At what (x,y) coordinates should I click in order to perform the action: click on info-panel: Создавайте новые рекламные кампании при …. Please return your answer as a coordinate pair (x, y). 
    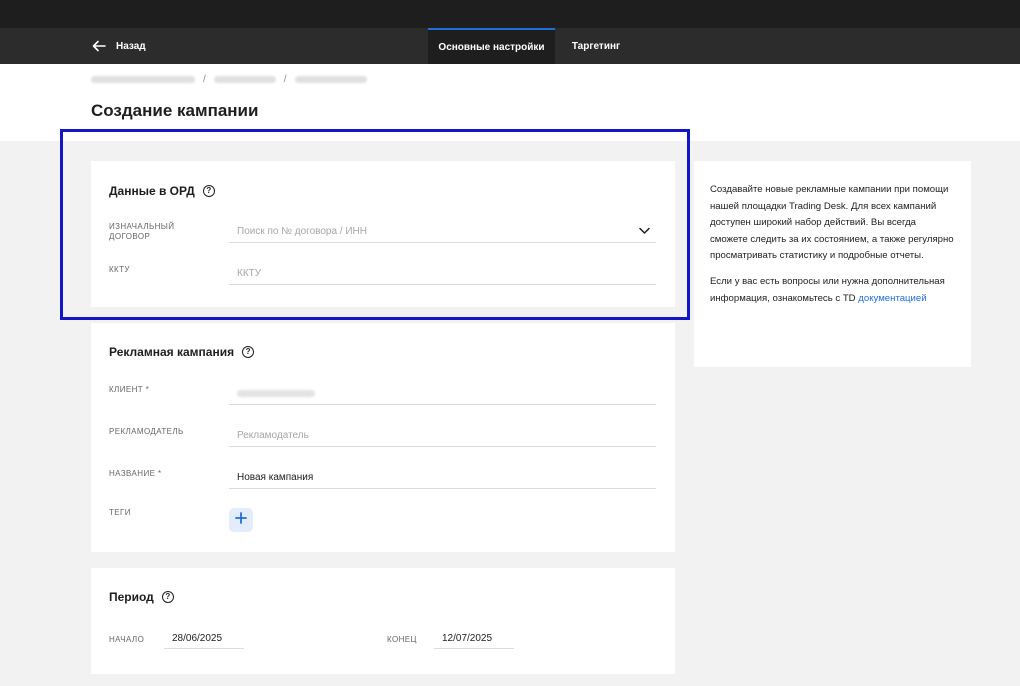
    Looking at the image, I should click on (832, 264).